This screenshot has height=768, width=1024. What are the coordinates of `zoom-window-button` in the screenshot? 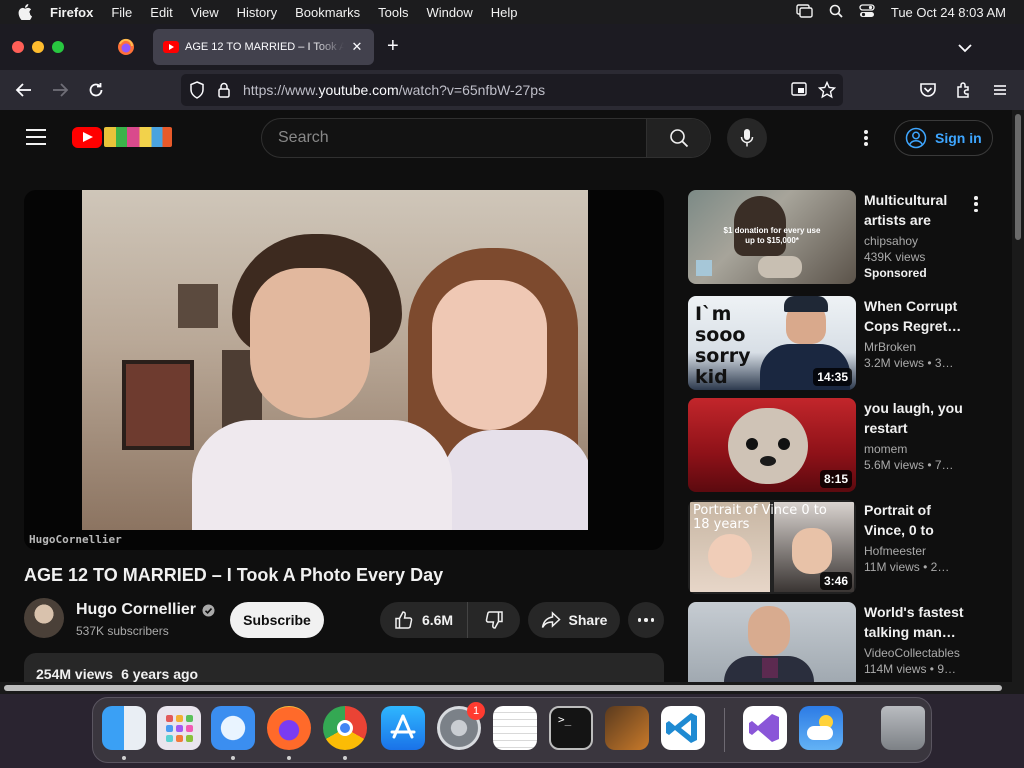 It's located at (58, 47).